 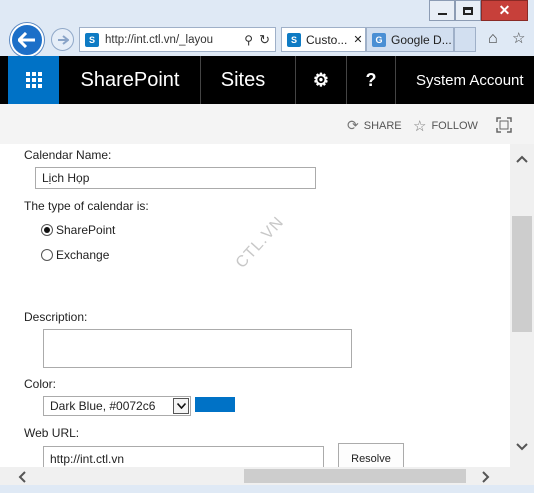 I want to click on sites-link: Sites, so click(x=243, y=80).